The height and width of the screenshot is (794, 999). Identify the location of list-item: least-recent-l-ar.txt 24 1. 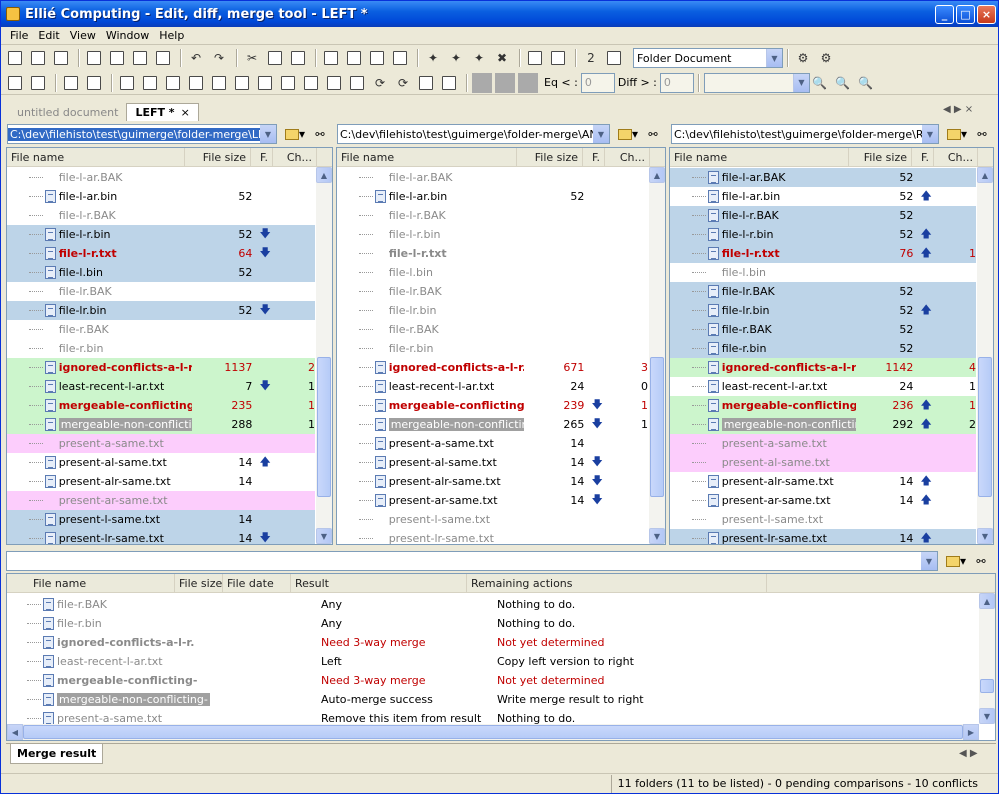
(823, 386).